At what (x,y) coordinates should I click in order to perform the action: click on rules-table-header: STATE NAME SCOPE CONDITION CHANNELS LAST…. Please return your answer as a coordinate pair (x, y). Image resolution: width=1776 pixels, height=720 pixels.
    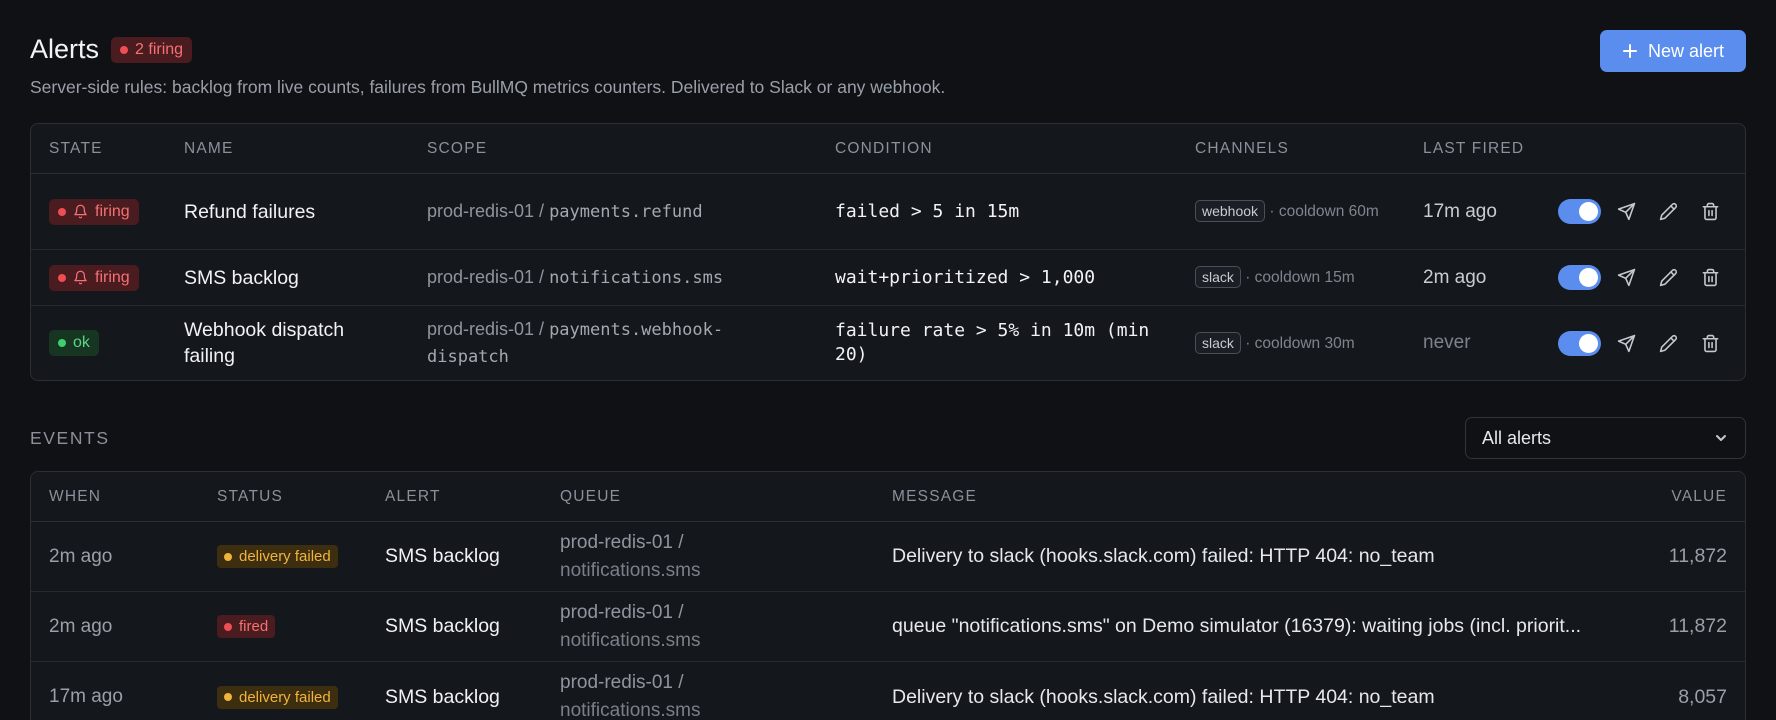
    Looking at the image, I should click on (888, 149).